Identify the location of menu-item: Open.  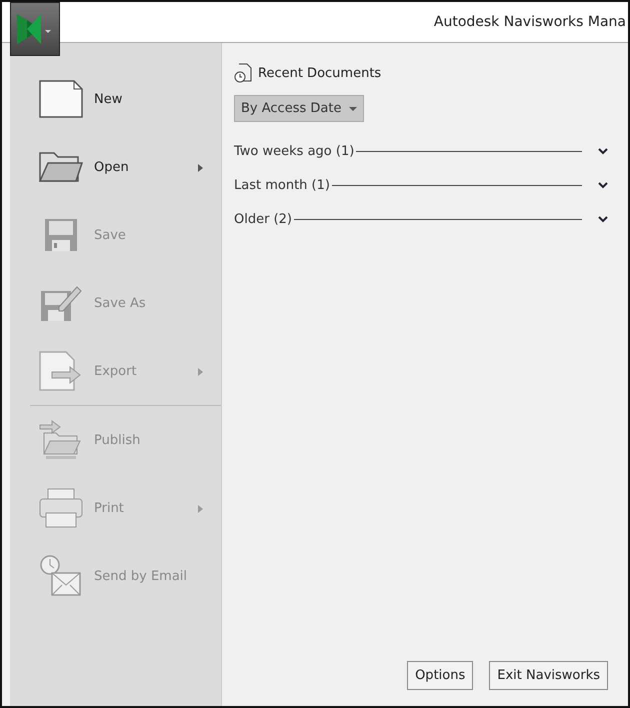
(115, 167).